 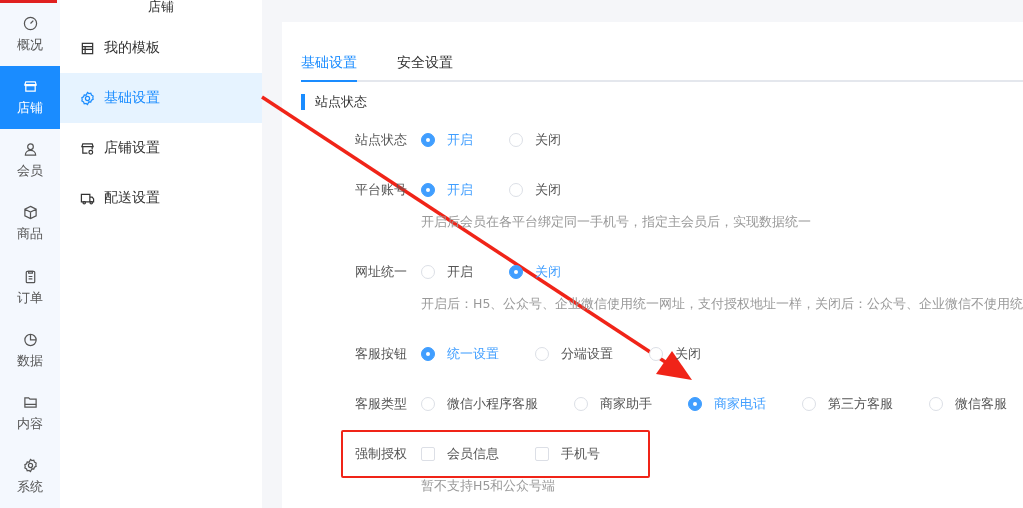 What do you see at coordinates (968, 404) in the screenshot?
I see `radio-option: 微信客服` at bounding box center [968, 404].